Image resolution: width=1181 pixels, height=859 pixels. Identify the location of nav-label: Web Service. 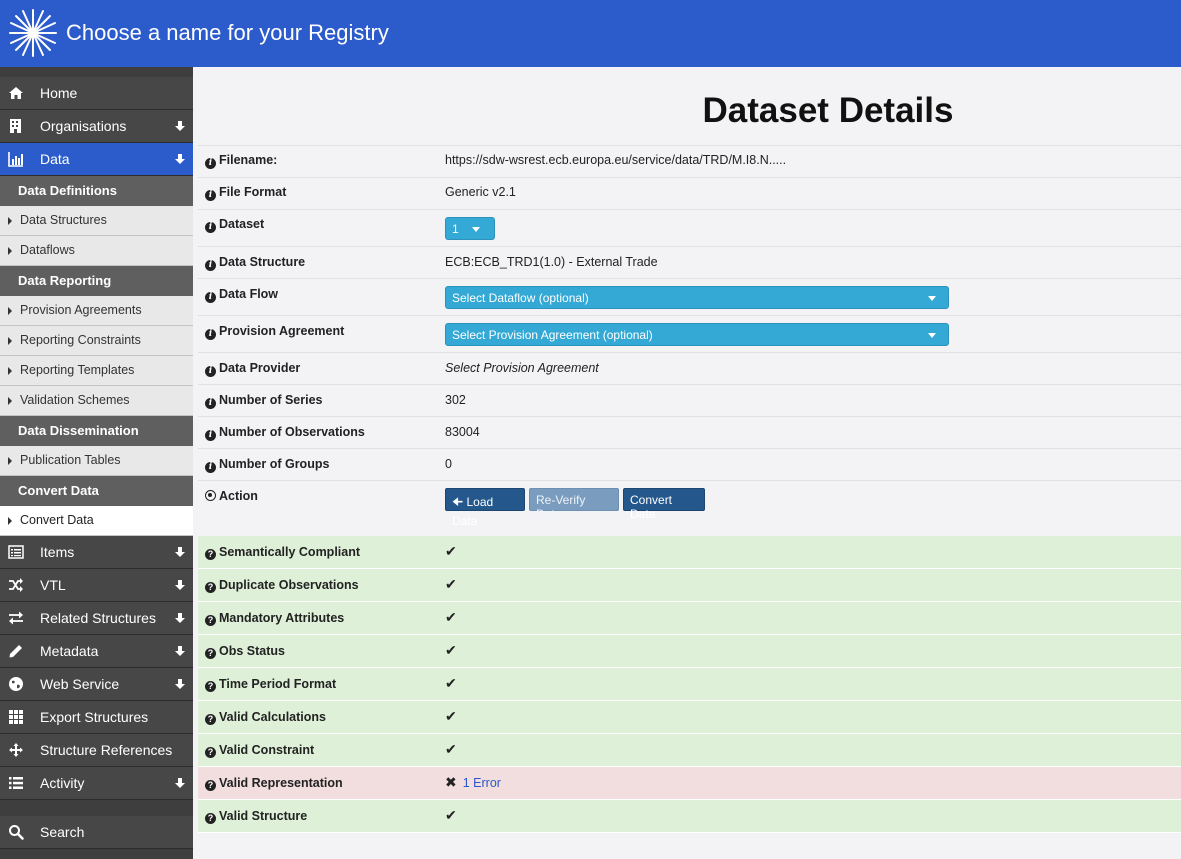
(80, 684).